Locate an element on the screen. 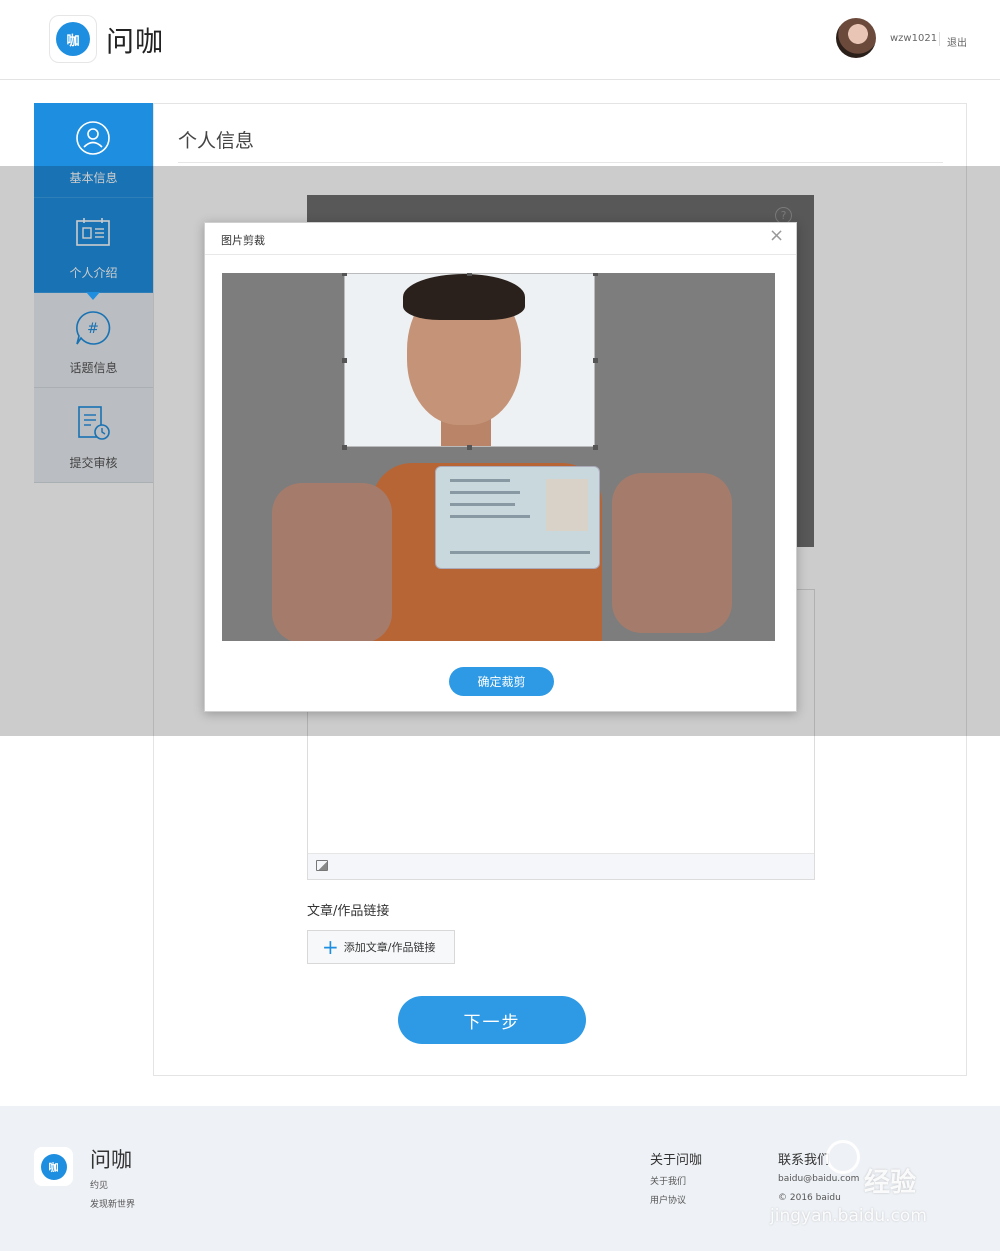 This screenshot has width=1000, height=1251. dialog-divider is located at coordinates (500, 254).